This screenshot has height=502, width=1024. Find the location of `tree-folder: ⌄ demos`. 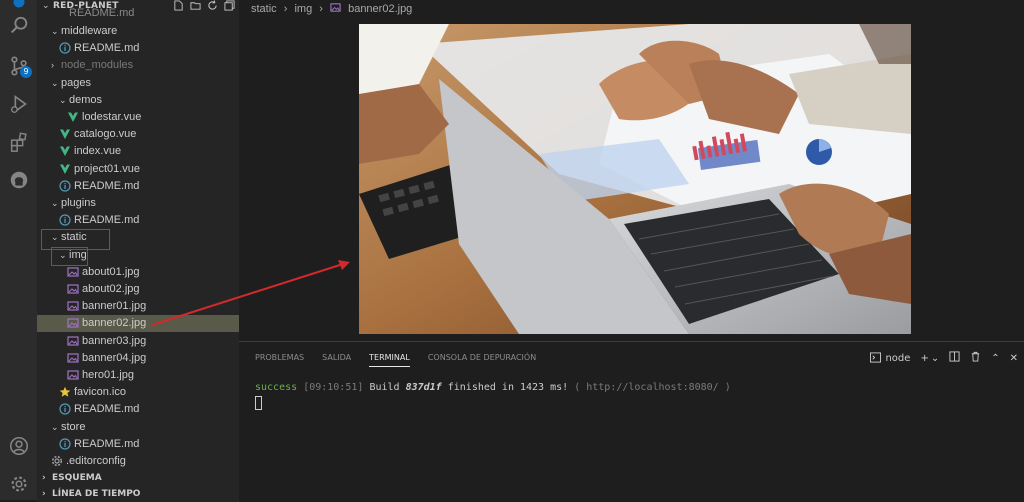

tree-folder: ⌄ demos is located at coordinates (138, 100).